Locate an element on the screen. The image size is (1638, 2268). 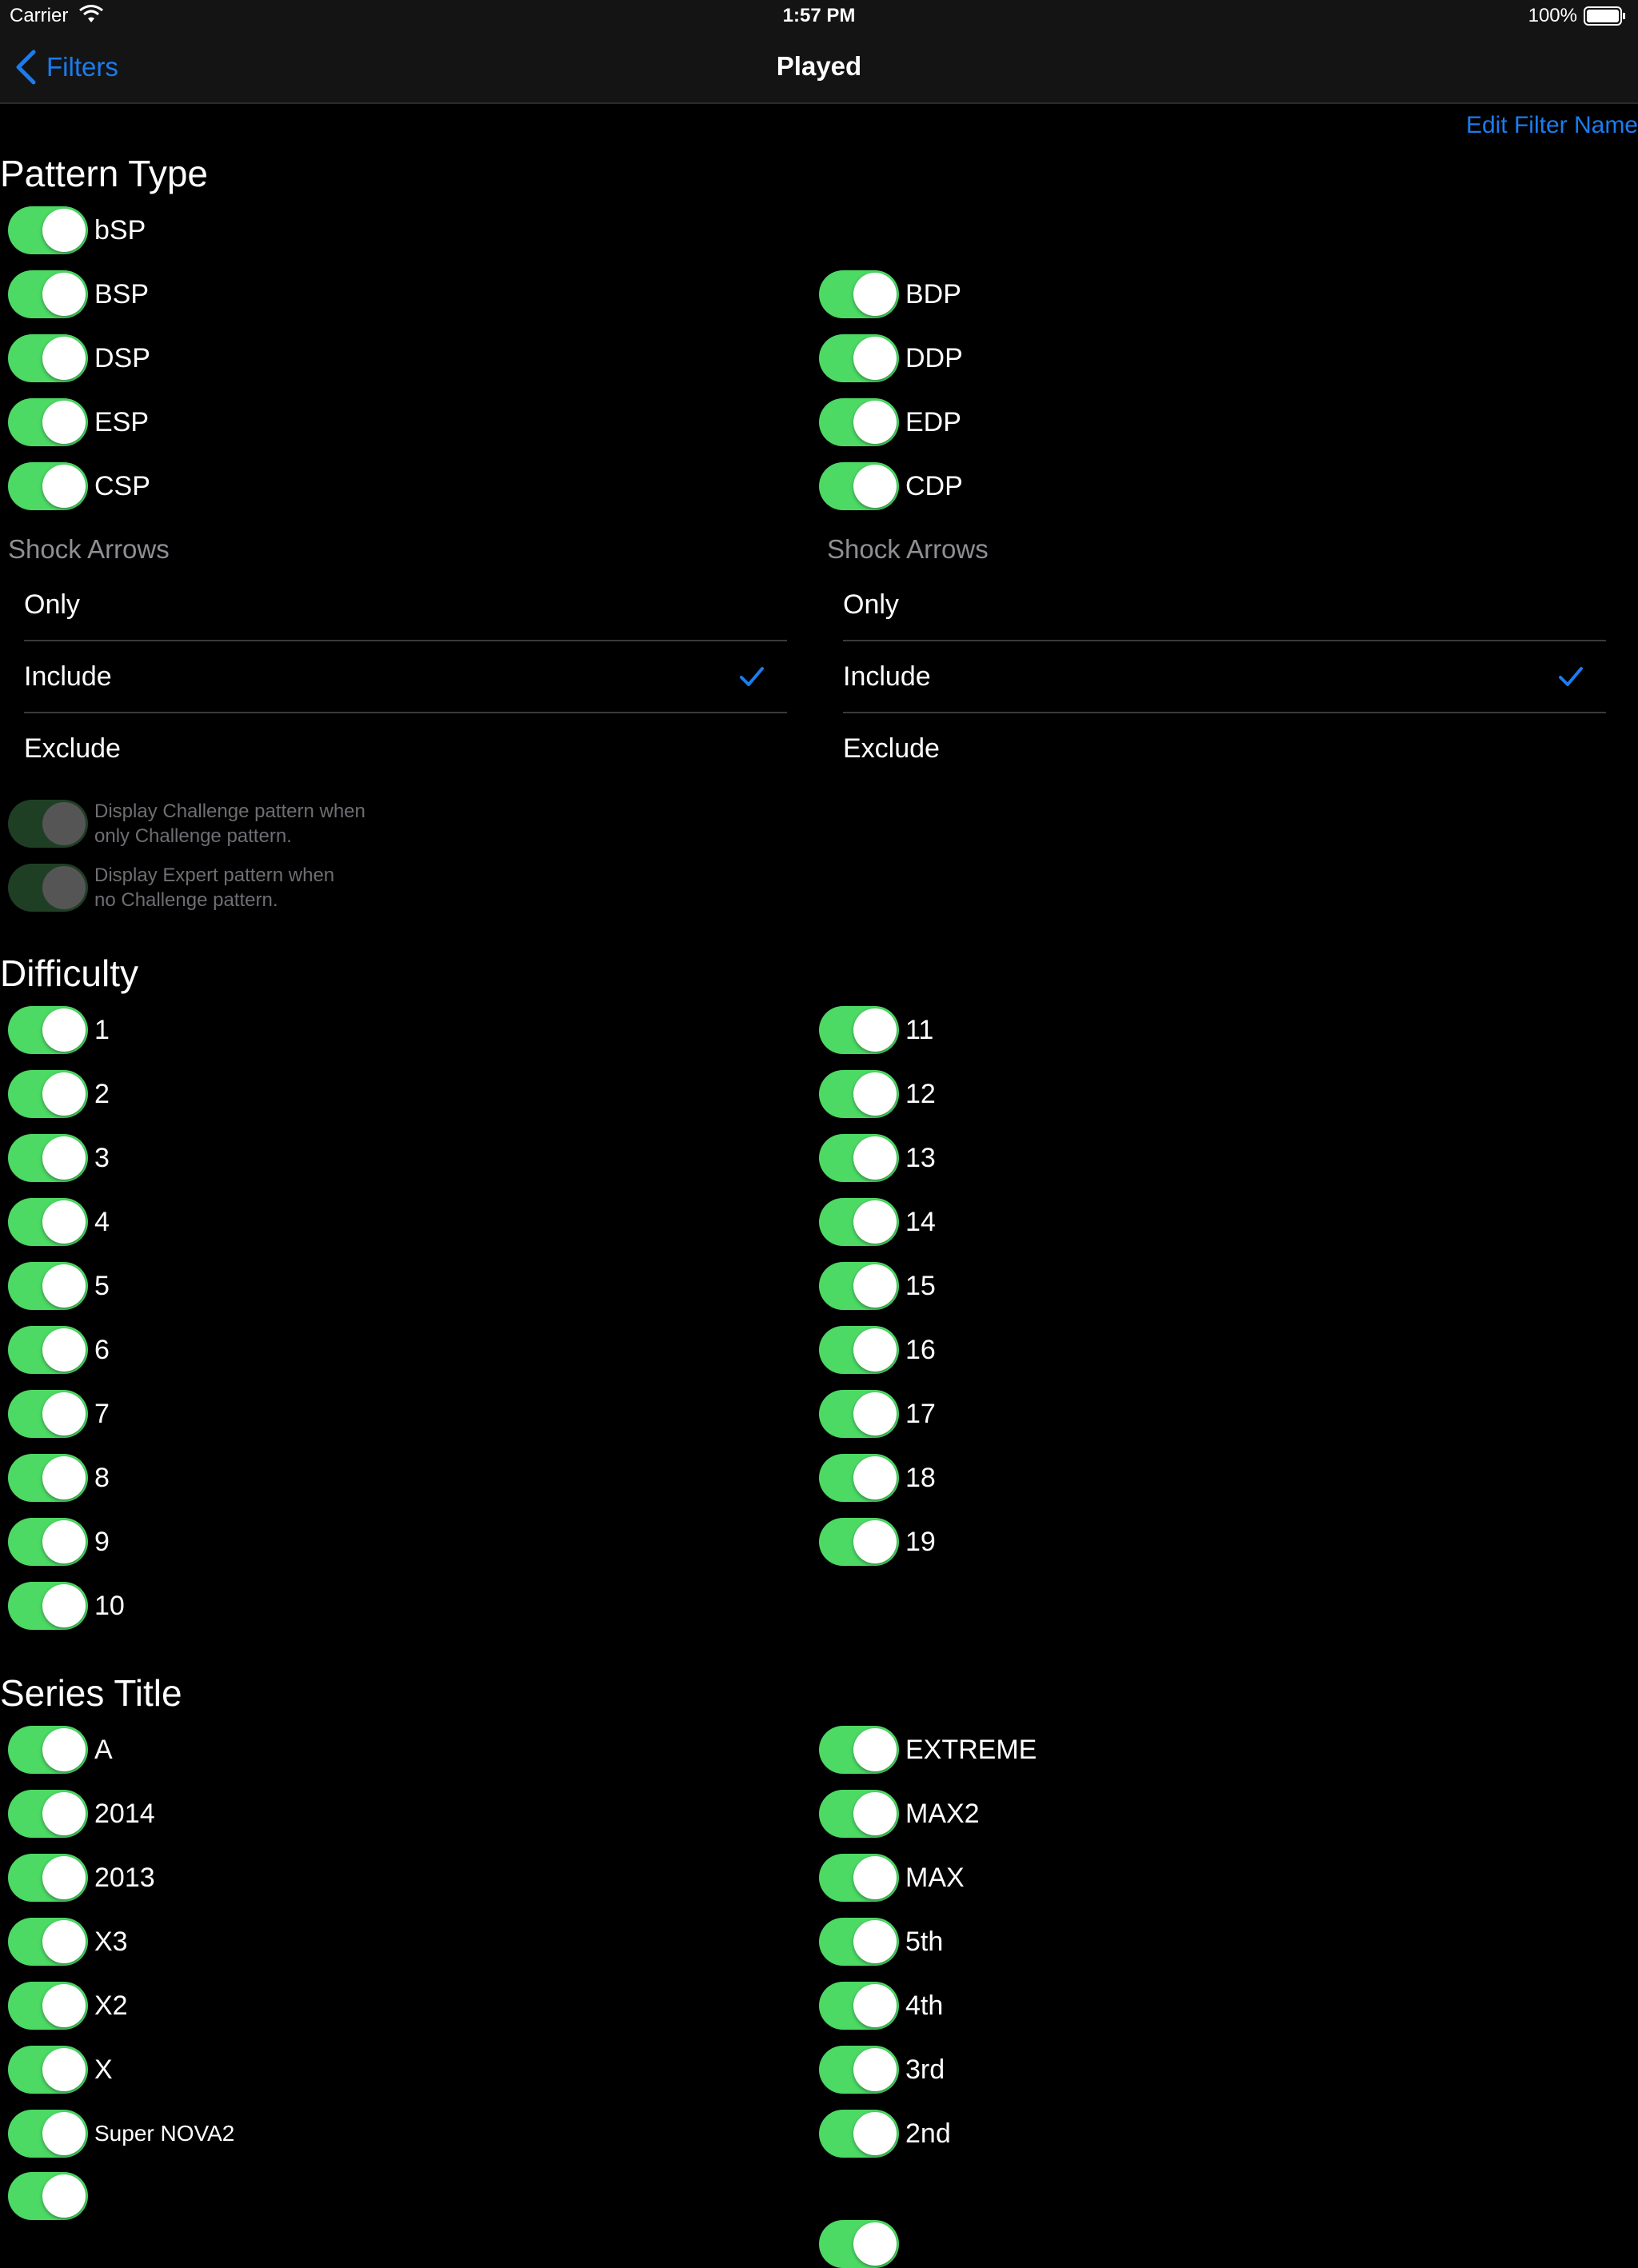
difficulty-row: 7 is located at coordinates (66, 1413).